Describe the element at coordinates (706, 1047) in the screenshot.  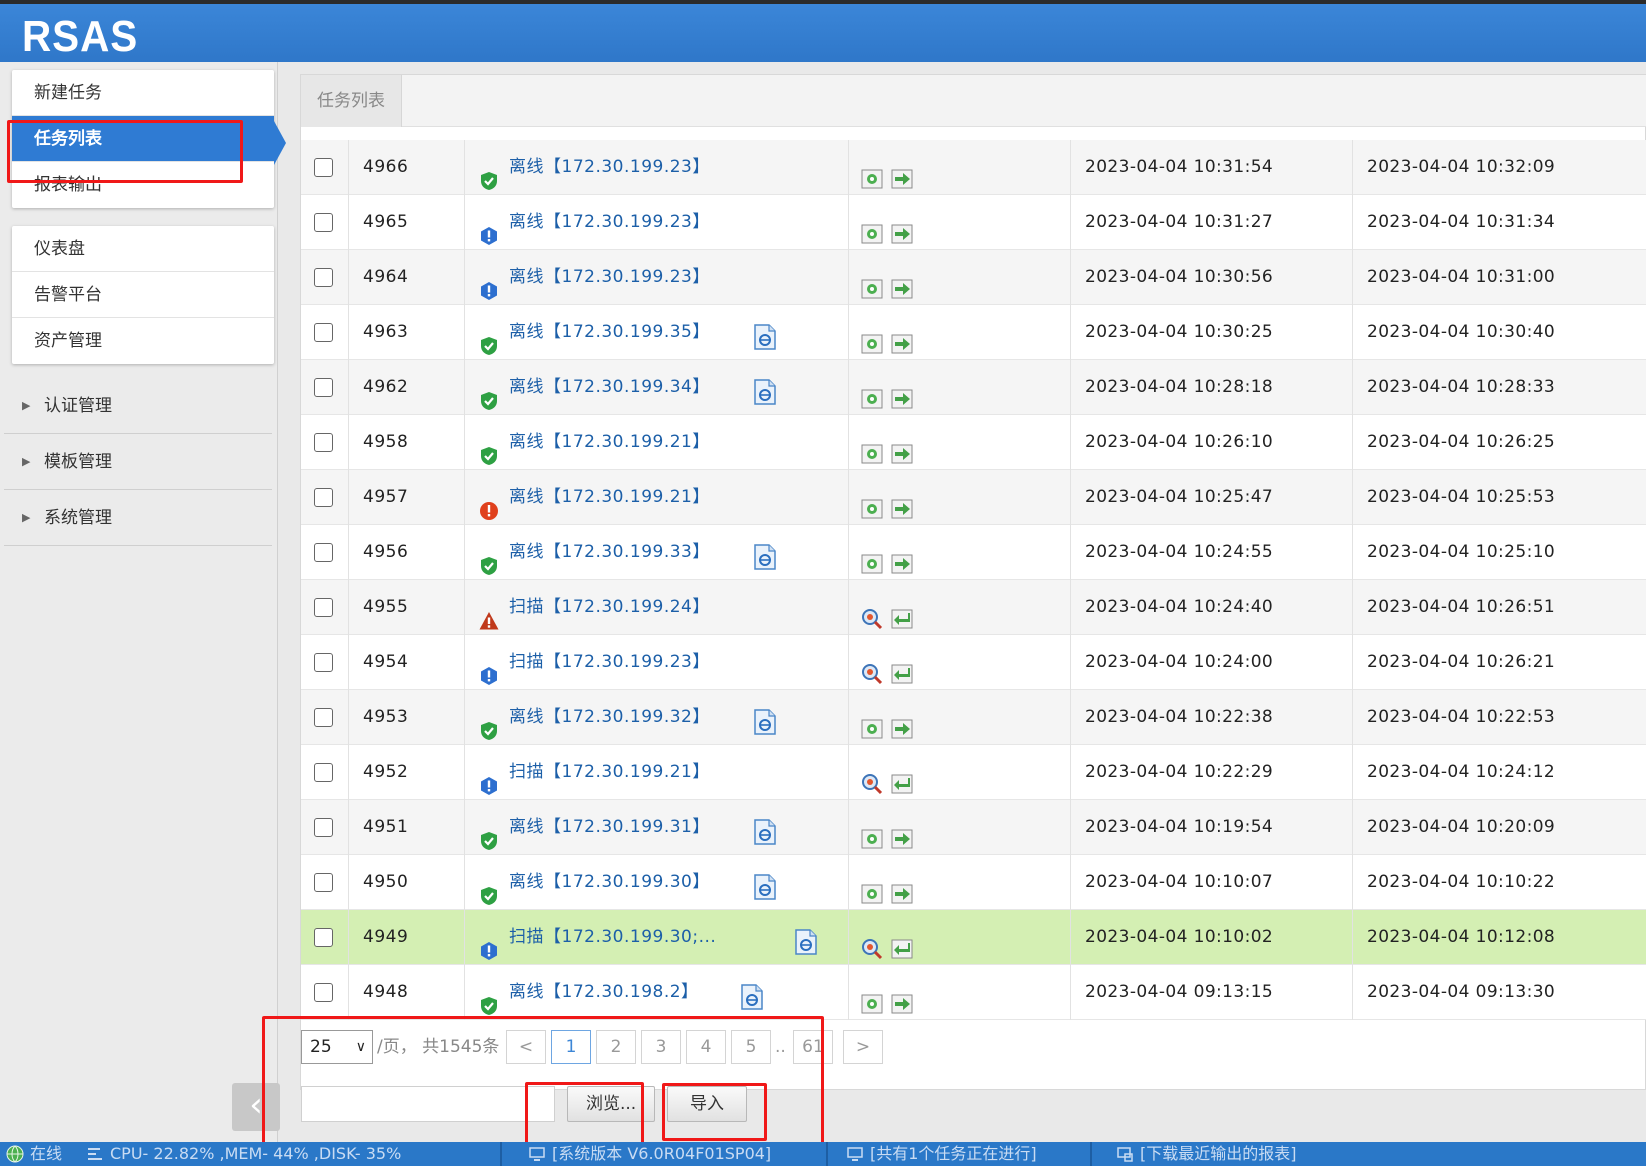
I see `page-button-4: 4` at that location.